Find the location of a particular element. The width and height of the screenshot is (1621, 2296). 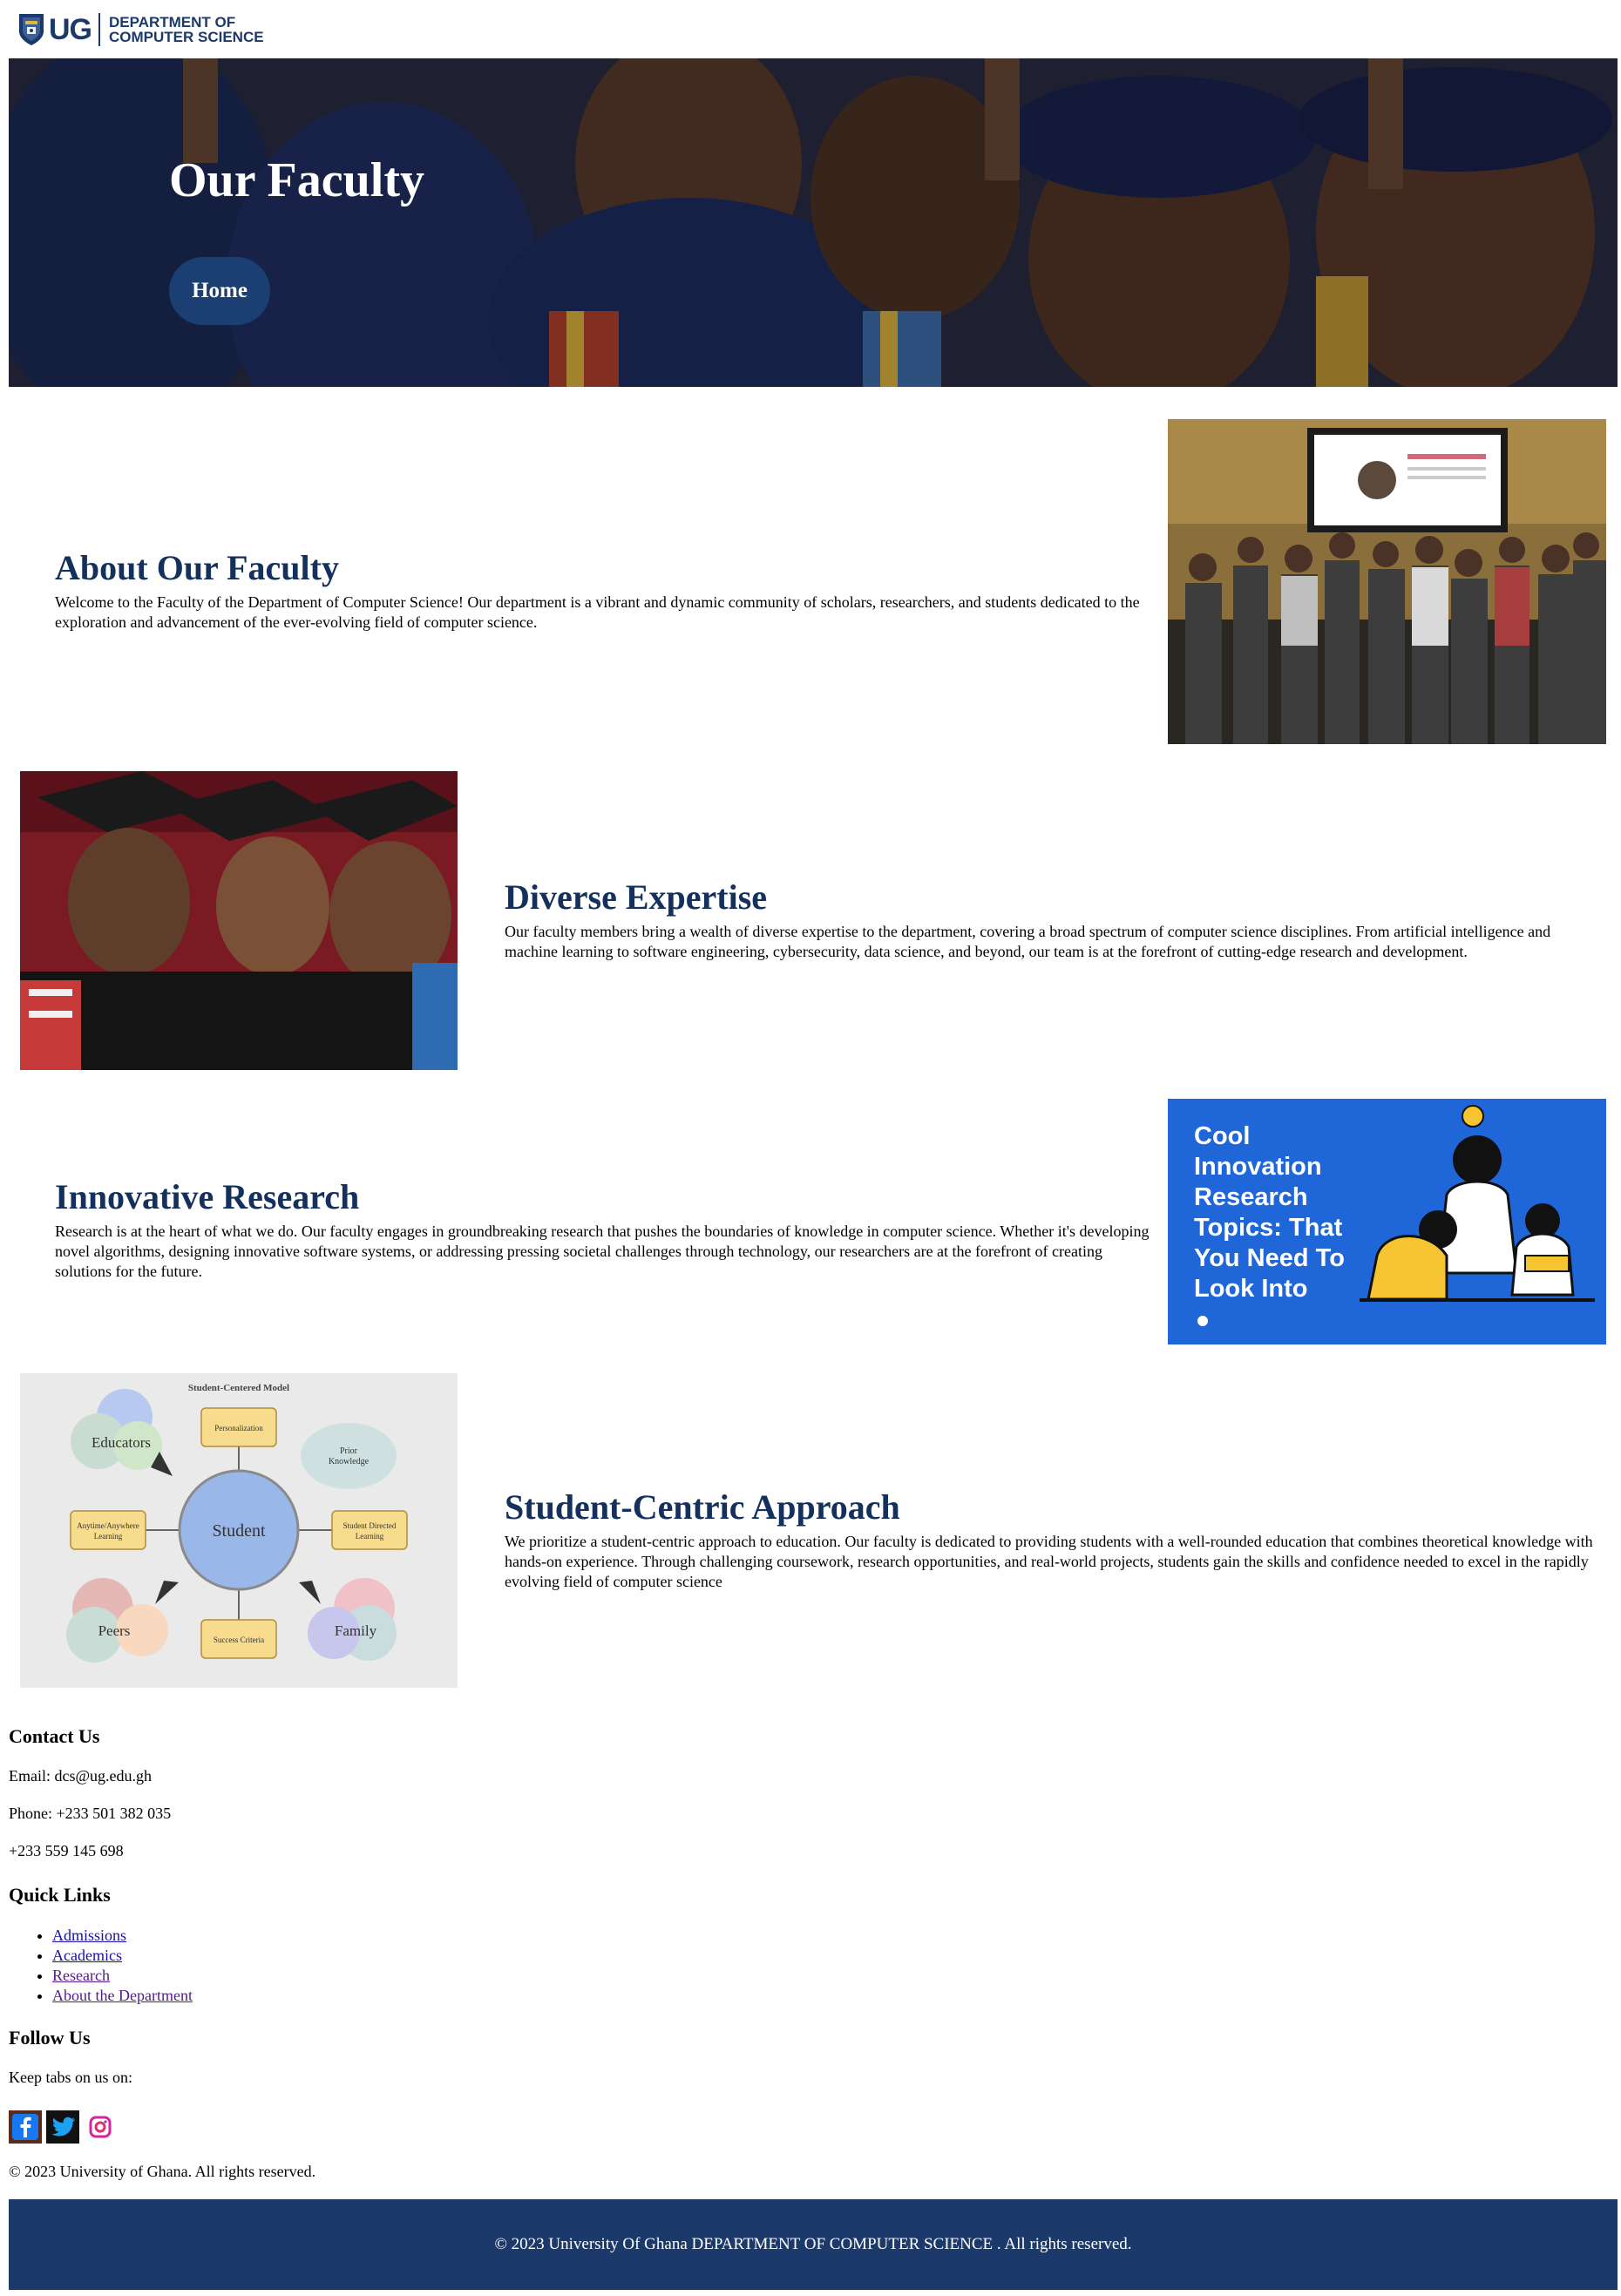

page-title: Our Faculty is located at coordinates (296, 180).